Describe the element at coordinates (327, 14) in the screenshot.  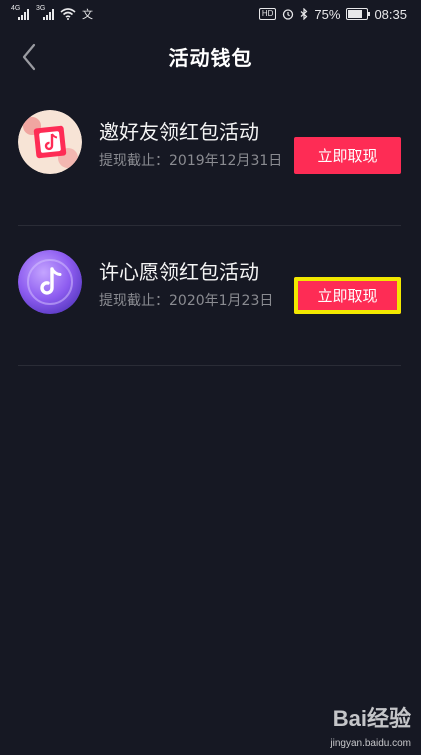
I see `battery-percent: 75%` at that location.